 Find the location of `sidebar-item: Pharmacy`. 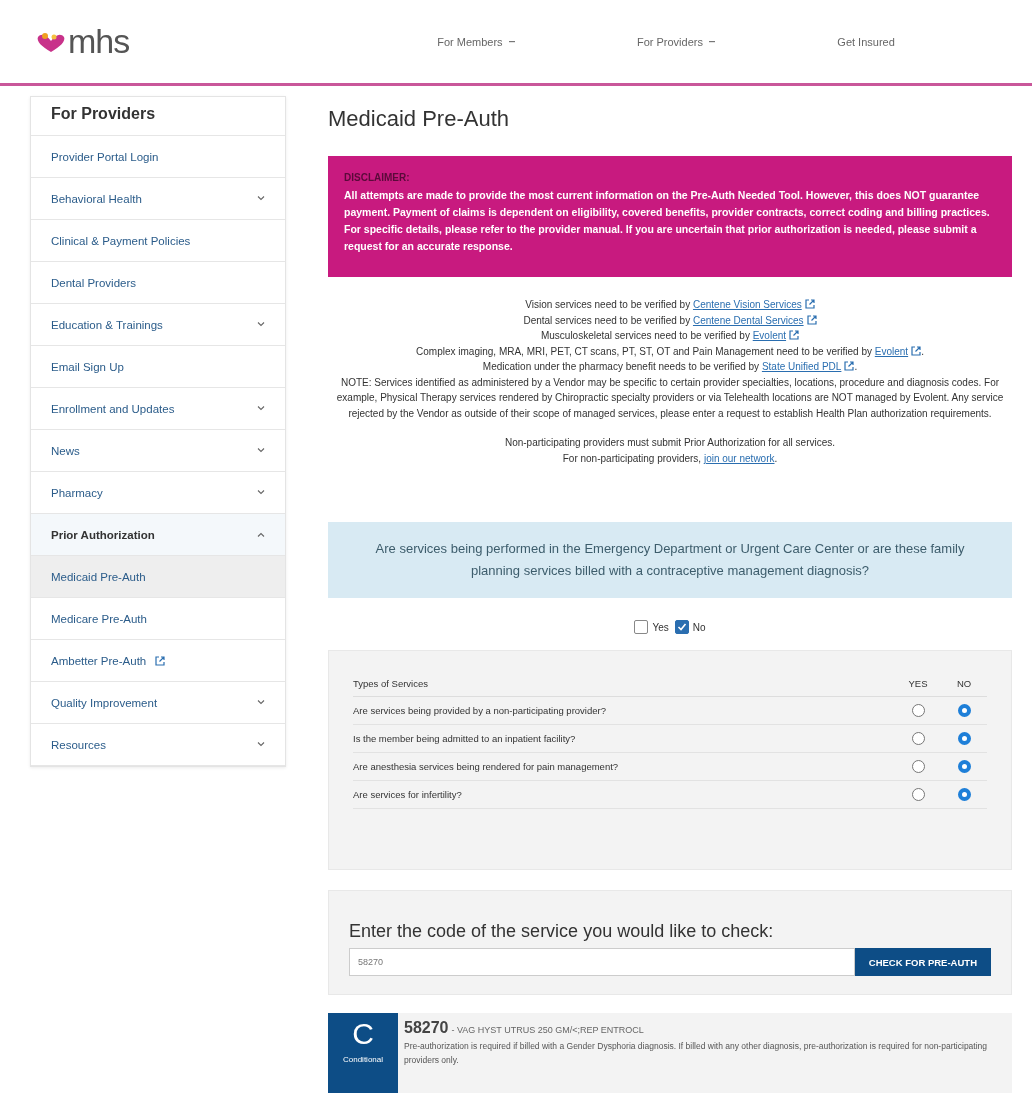

sidebar-item: Pharmacy is located at coordinates (158, 493).